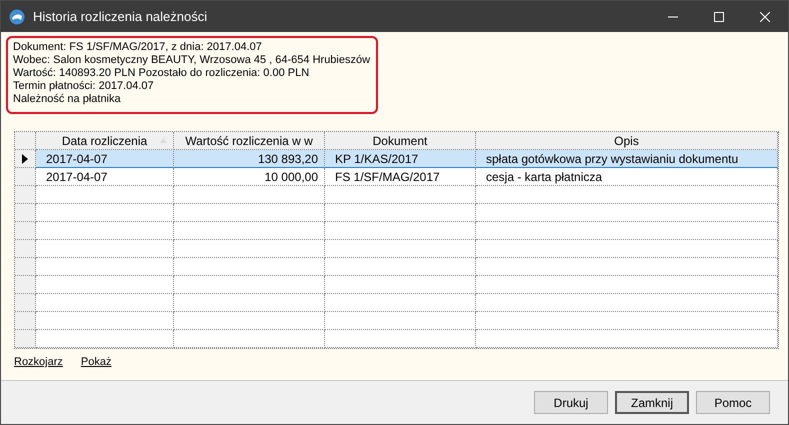 The height and width of the screenshot is (425, 789). Describe the element at coordinates (400, 141) in the screenshot. I see `column-header: Dokument` at that location.